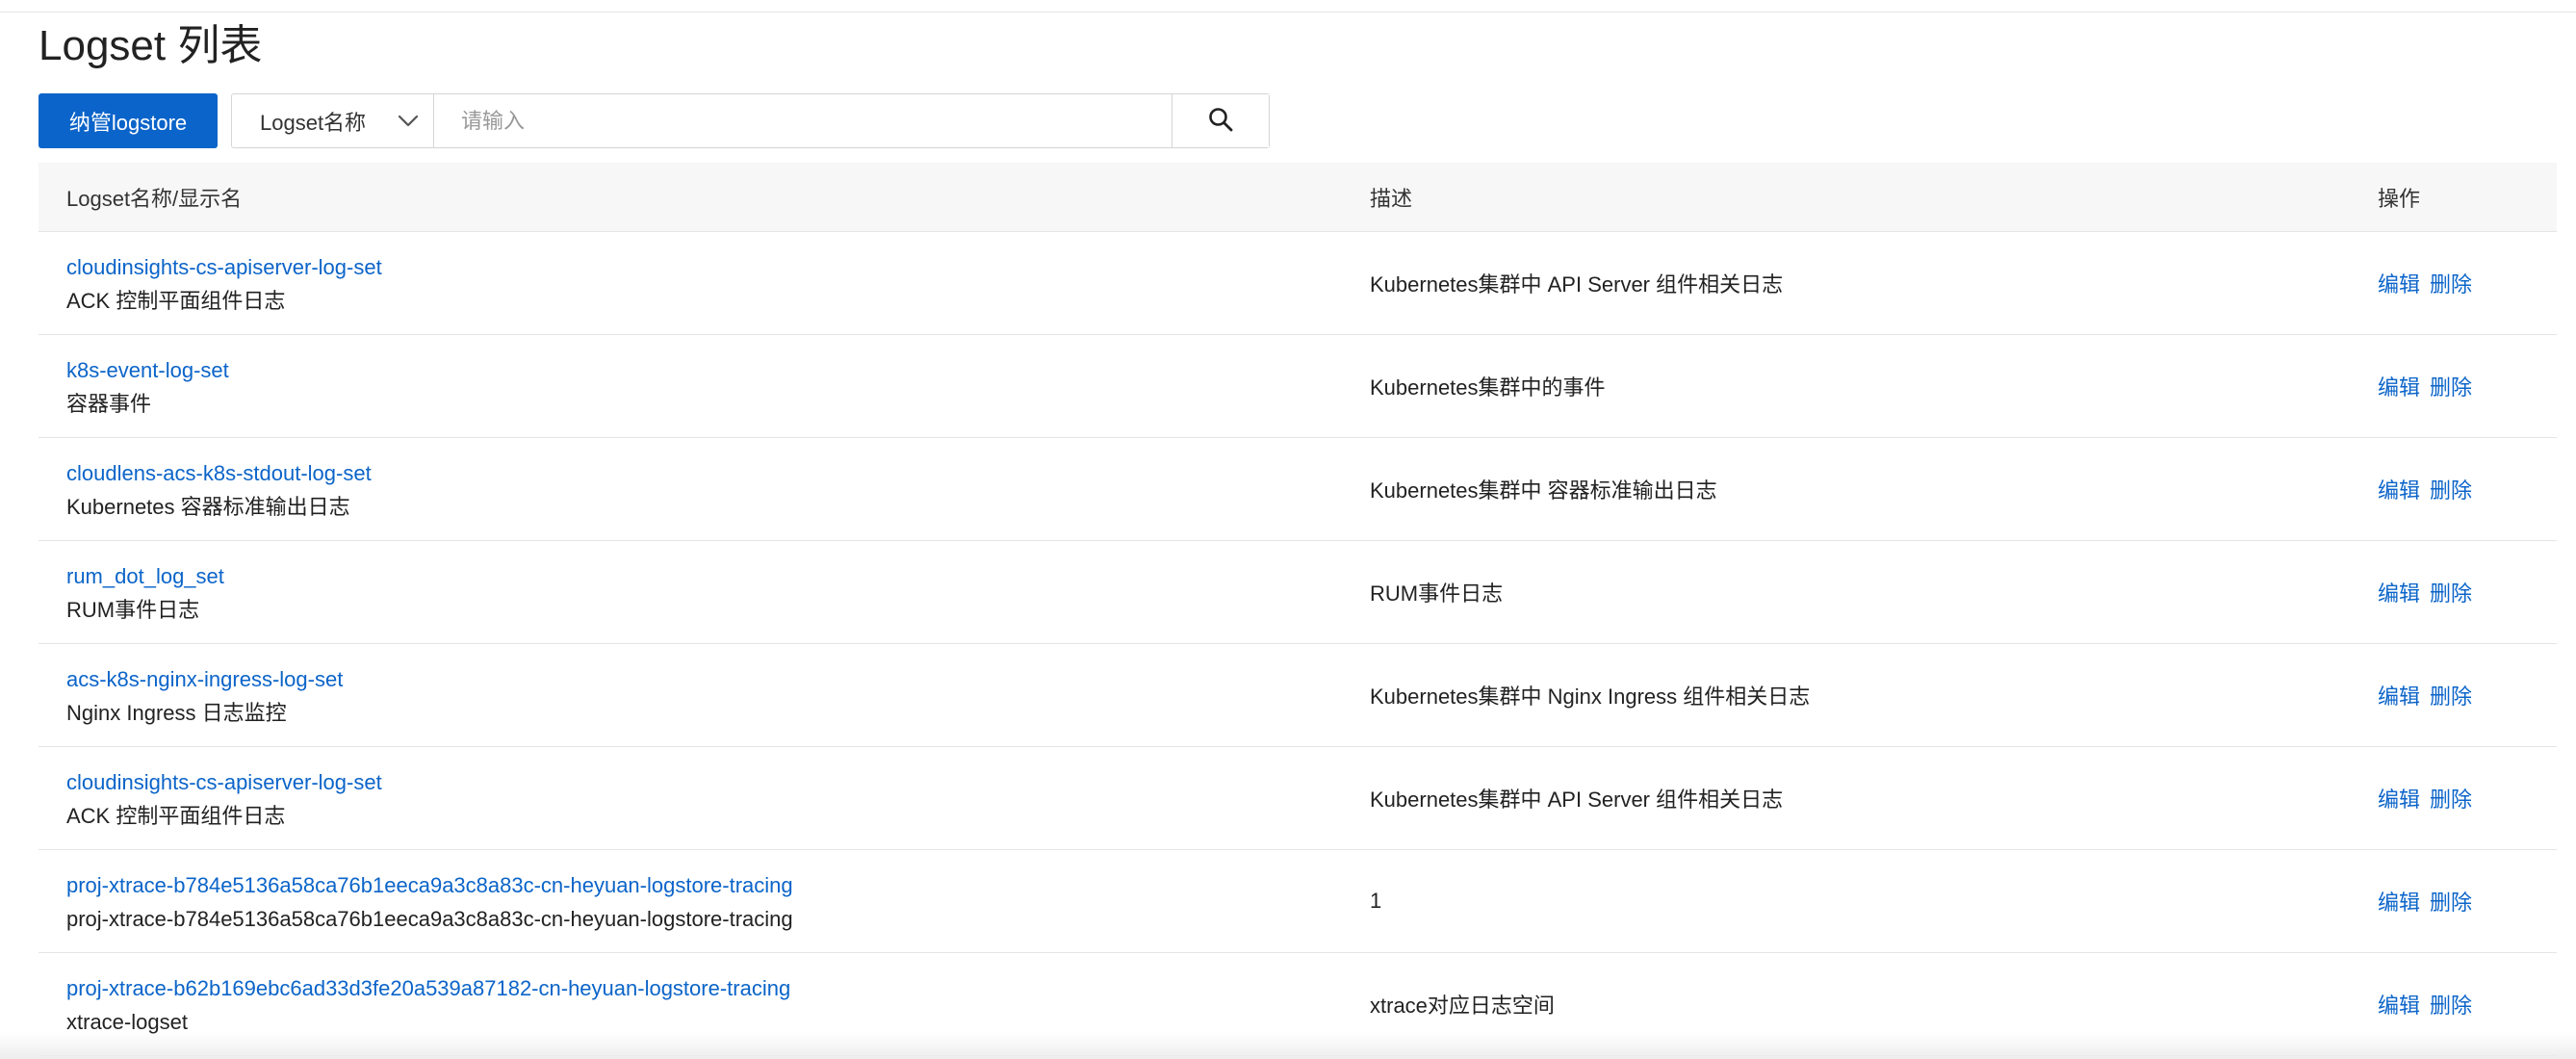 This screenshot has width=2576, height=1059. I want to click on search-field-select: Logset名称, so click(333, 121).